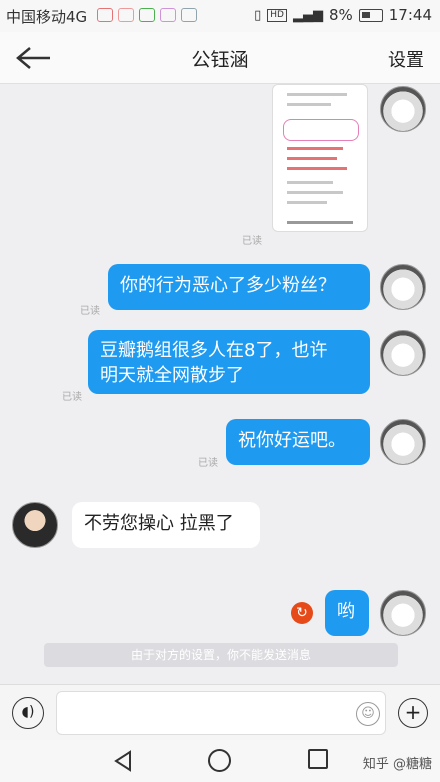  What do you see at coordinates (370, 15) in the screenshot?
I see `battery-icon` at bounding box center [370, 15].